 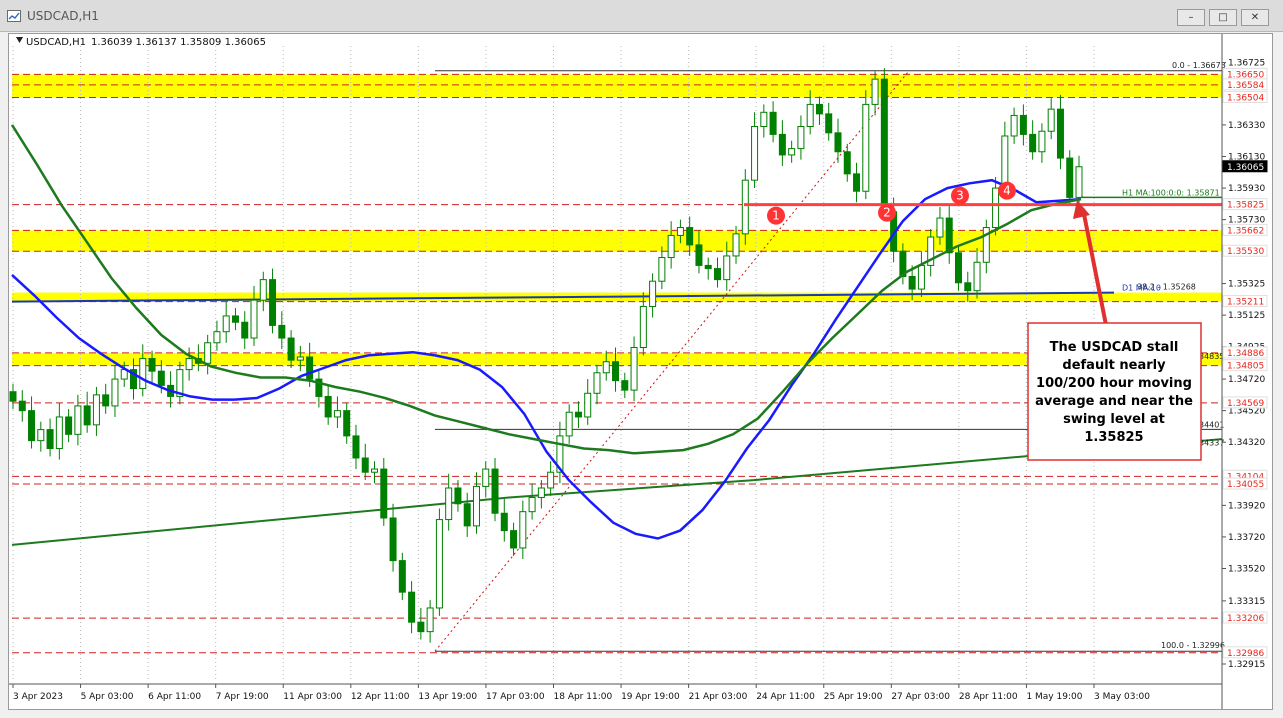 What do you see at coordinates (14, 16) in the screenshot?
I see `chart-window-icon` at bounding box center [14, 16].